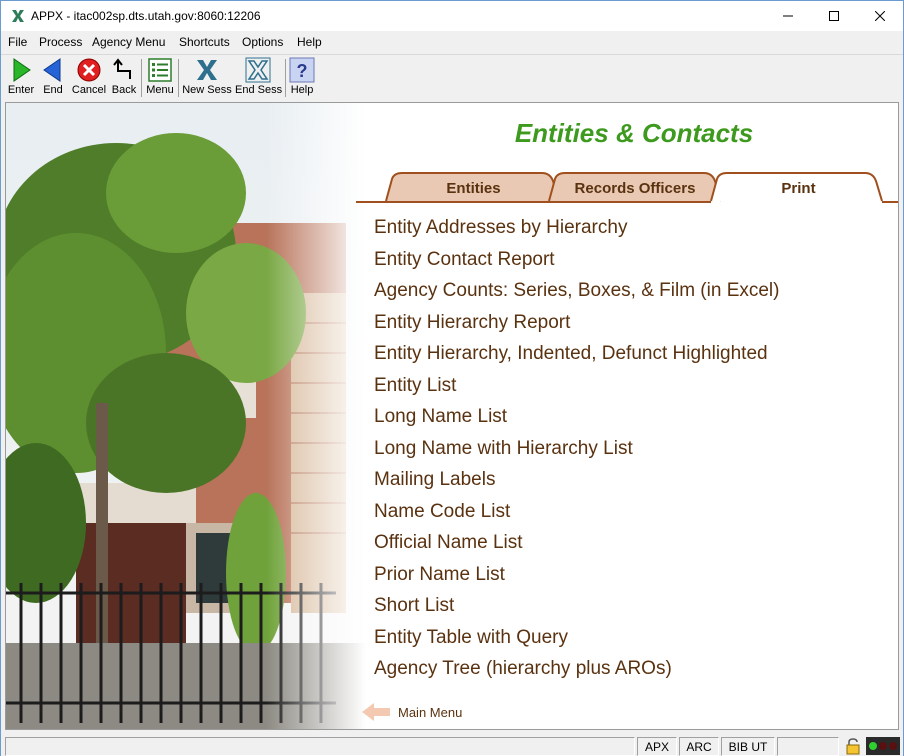 The image size is (904, 756). Describe the element at coordinates (472, 323) in the screenshot. I see `report-entity-hierarchy-report: Entity Hierarchy Report` at that location.